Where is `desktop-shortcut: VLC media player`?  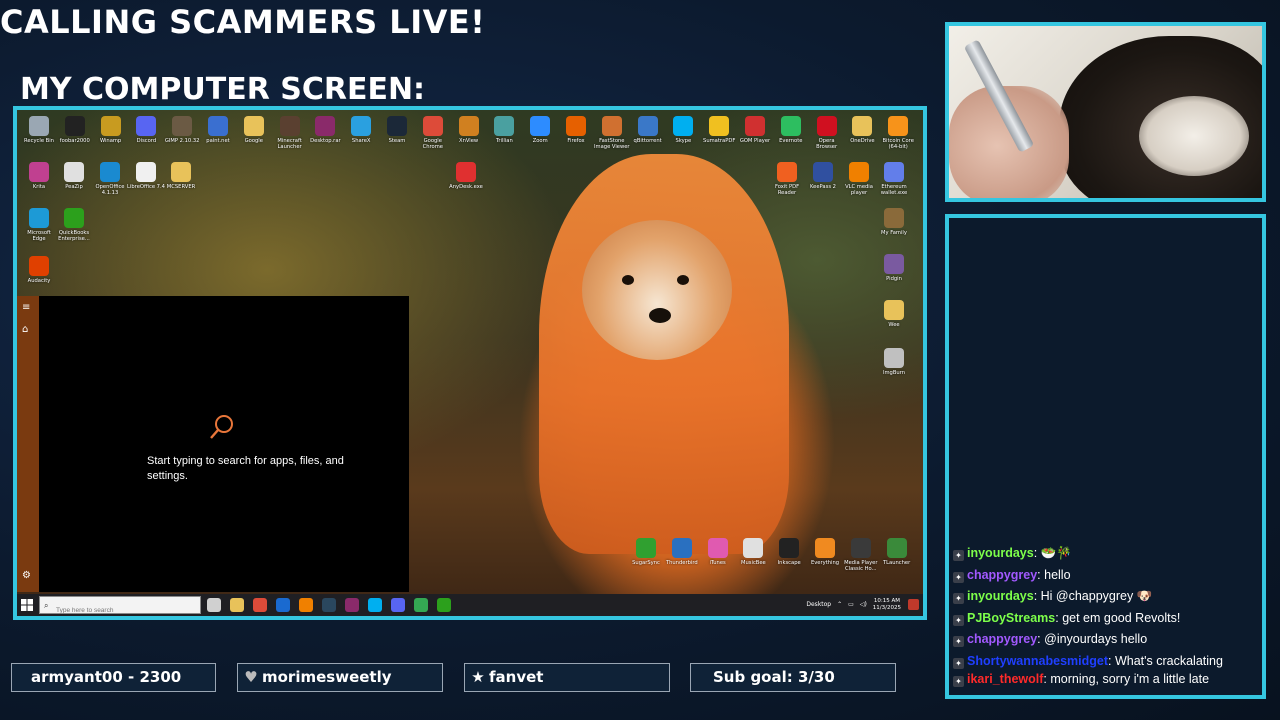
desktop-shortcut: VLC media player is located at coordinates (859, 179).